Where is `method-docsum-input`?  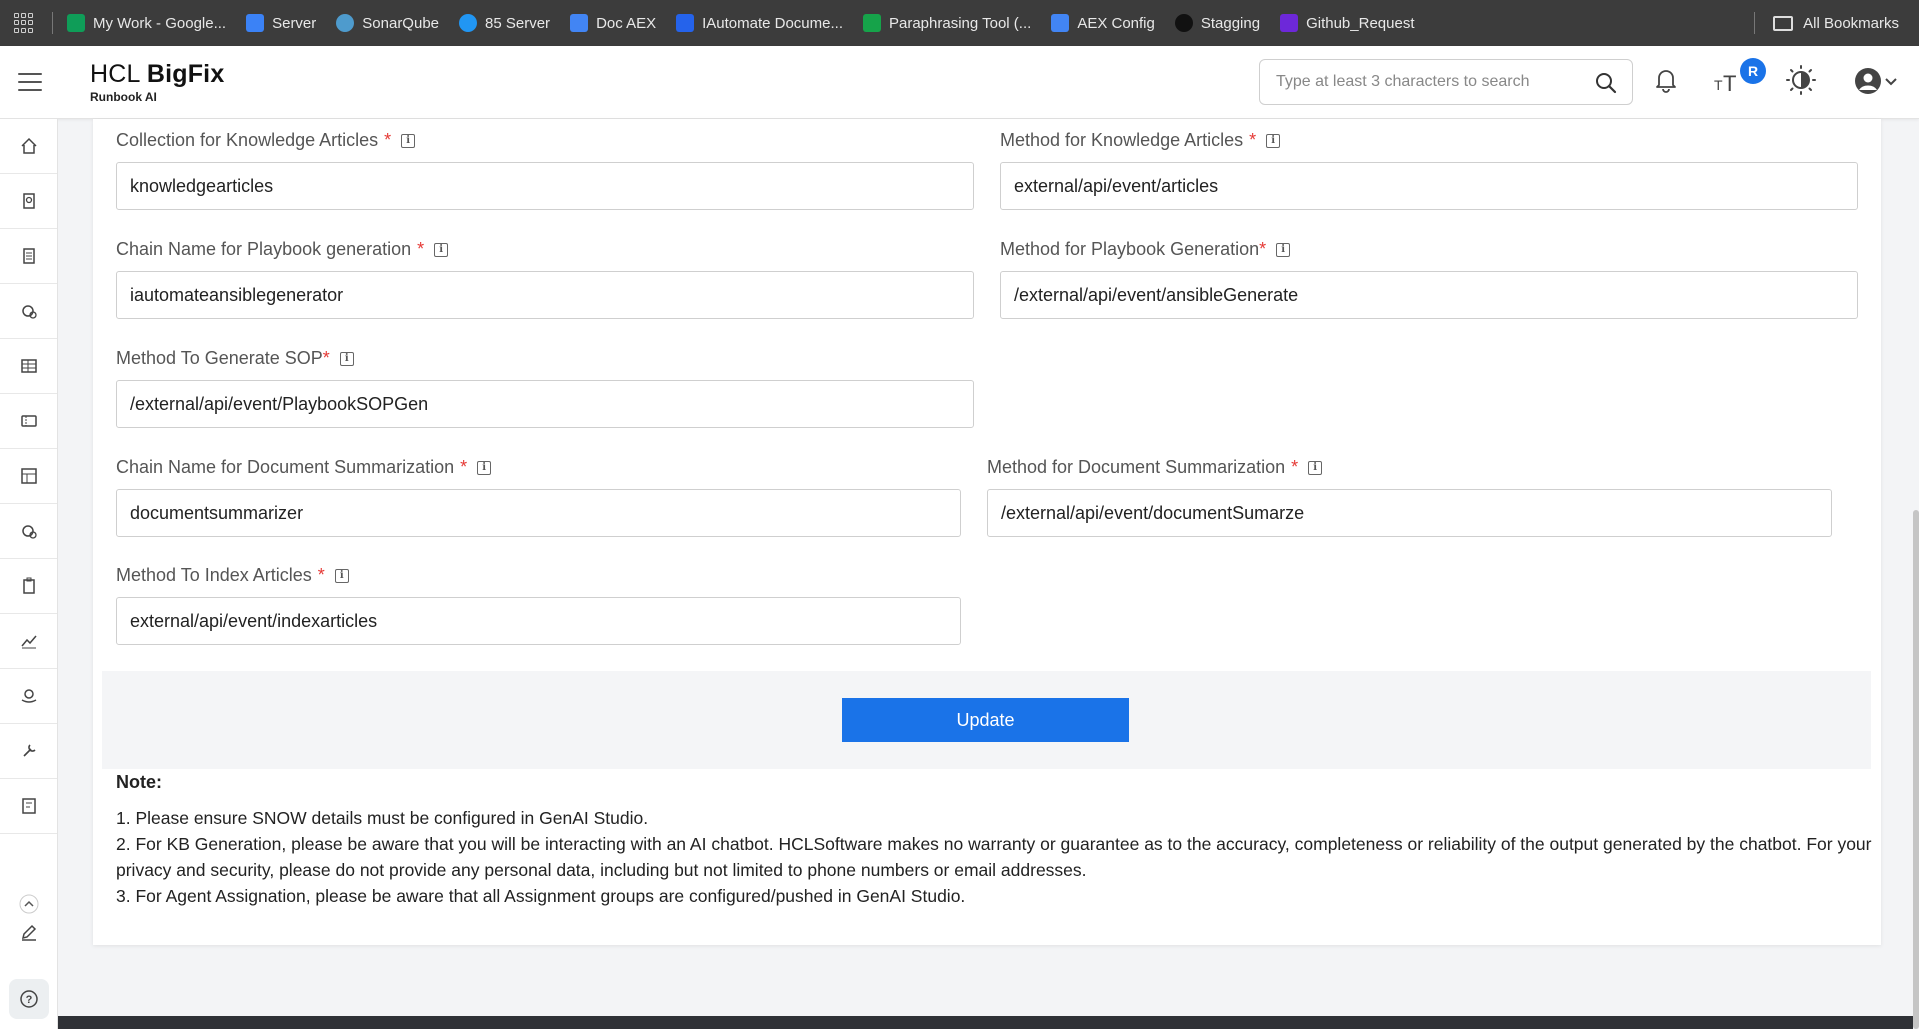
method-docsum-input is located at coordinates (1409, 513).